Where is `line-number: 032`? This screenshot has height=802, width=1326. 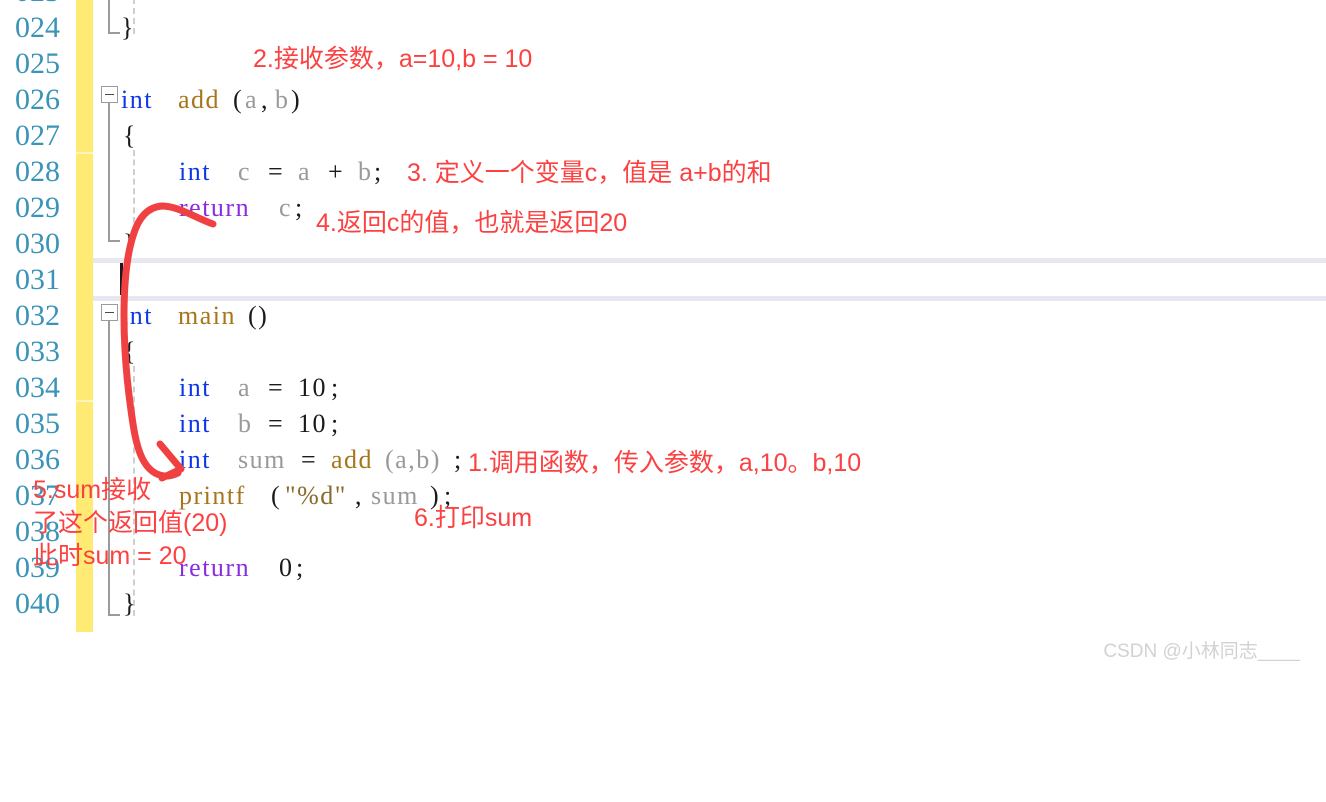
line-number: 032 is located at coordinates (37, 315).